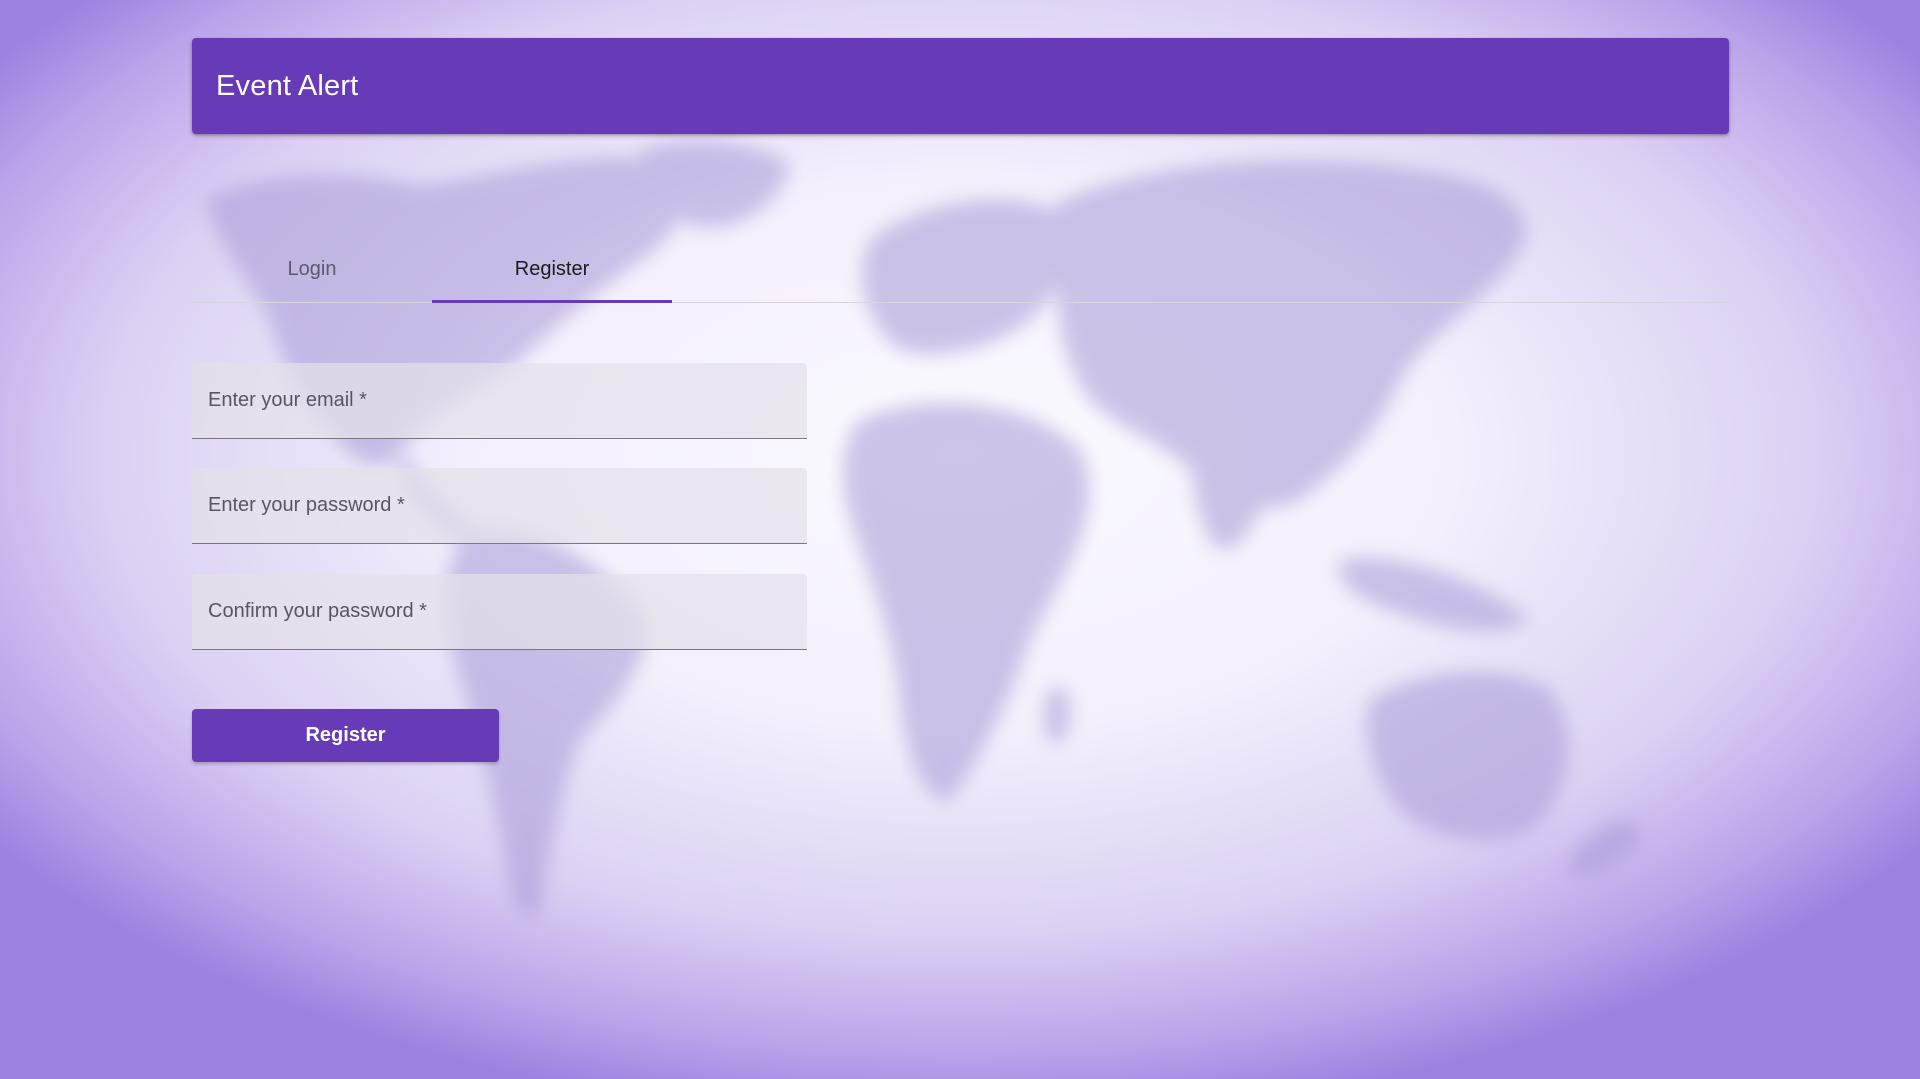  Describe the element at coordinates (552, 269) in the screenshot. I see `tab-register: Register` at that location.